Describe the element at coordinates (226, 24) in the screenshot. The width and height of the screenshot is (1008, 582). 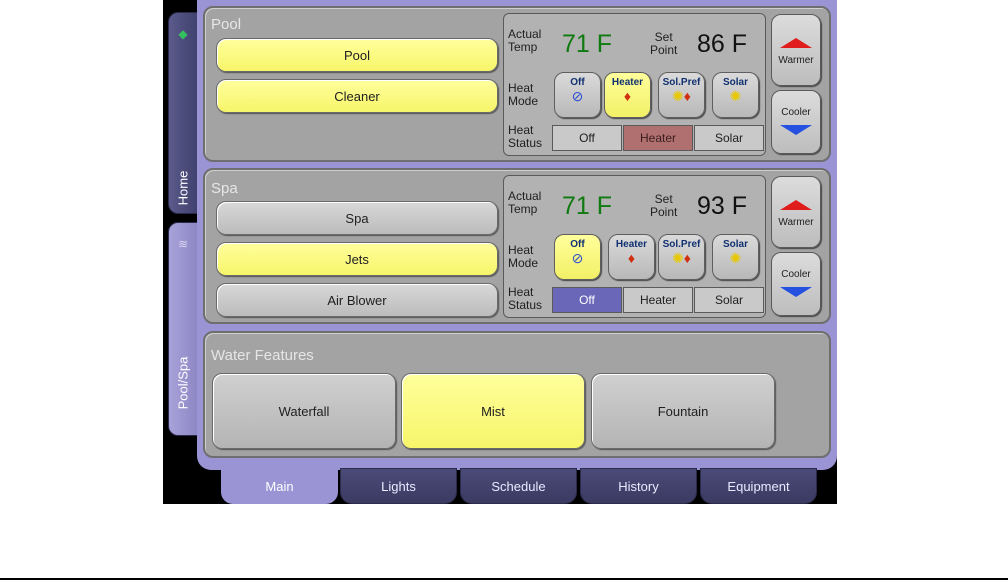
I see `pool-panel-title: Pool` at that location.